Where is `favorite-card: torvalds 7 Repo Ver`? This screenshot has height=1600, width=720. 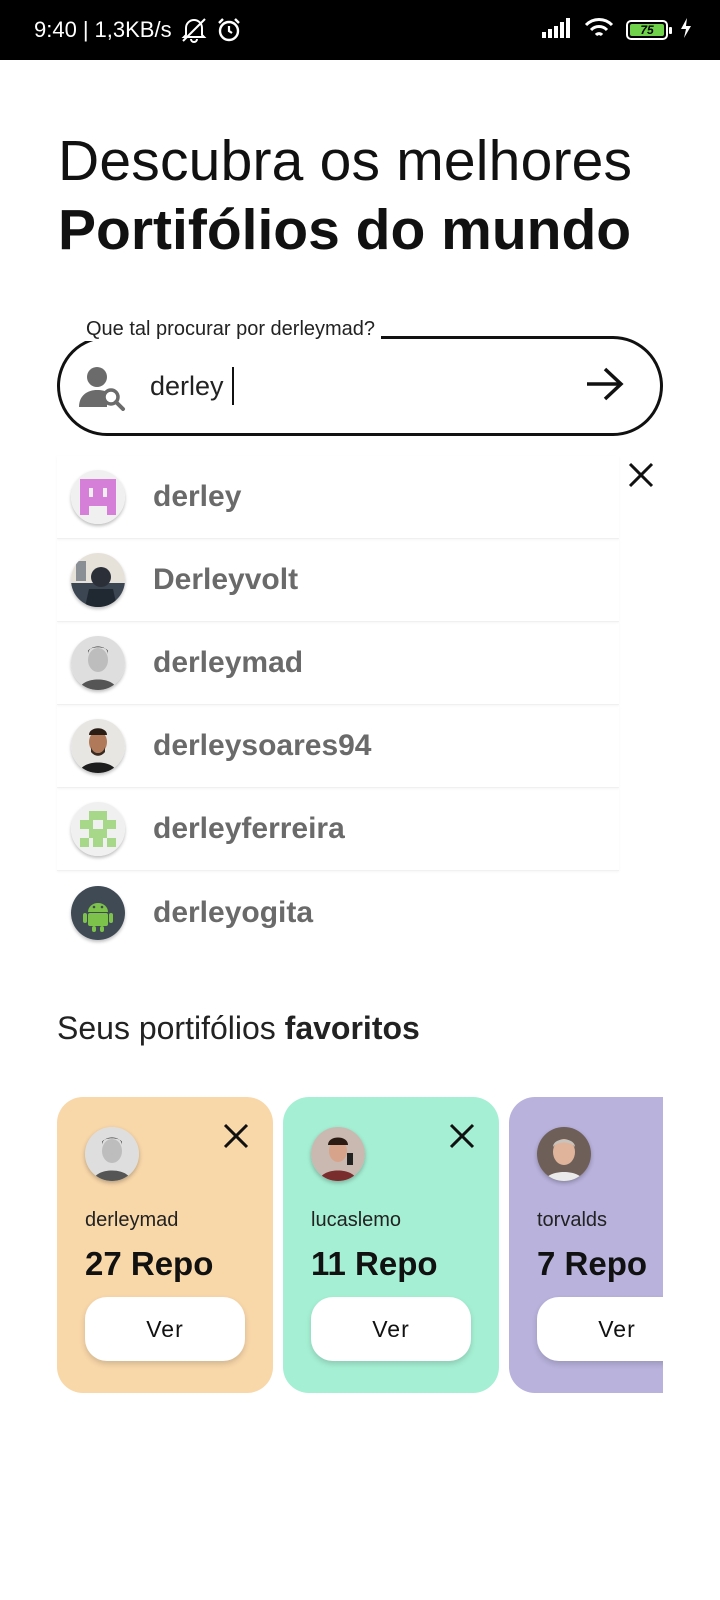 favorite-card: torvalds 7 Repo Ver is located at coordinates (586, 1245).